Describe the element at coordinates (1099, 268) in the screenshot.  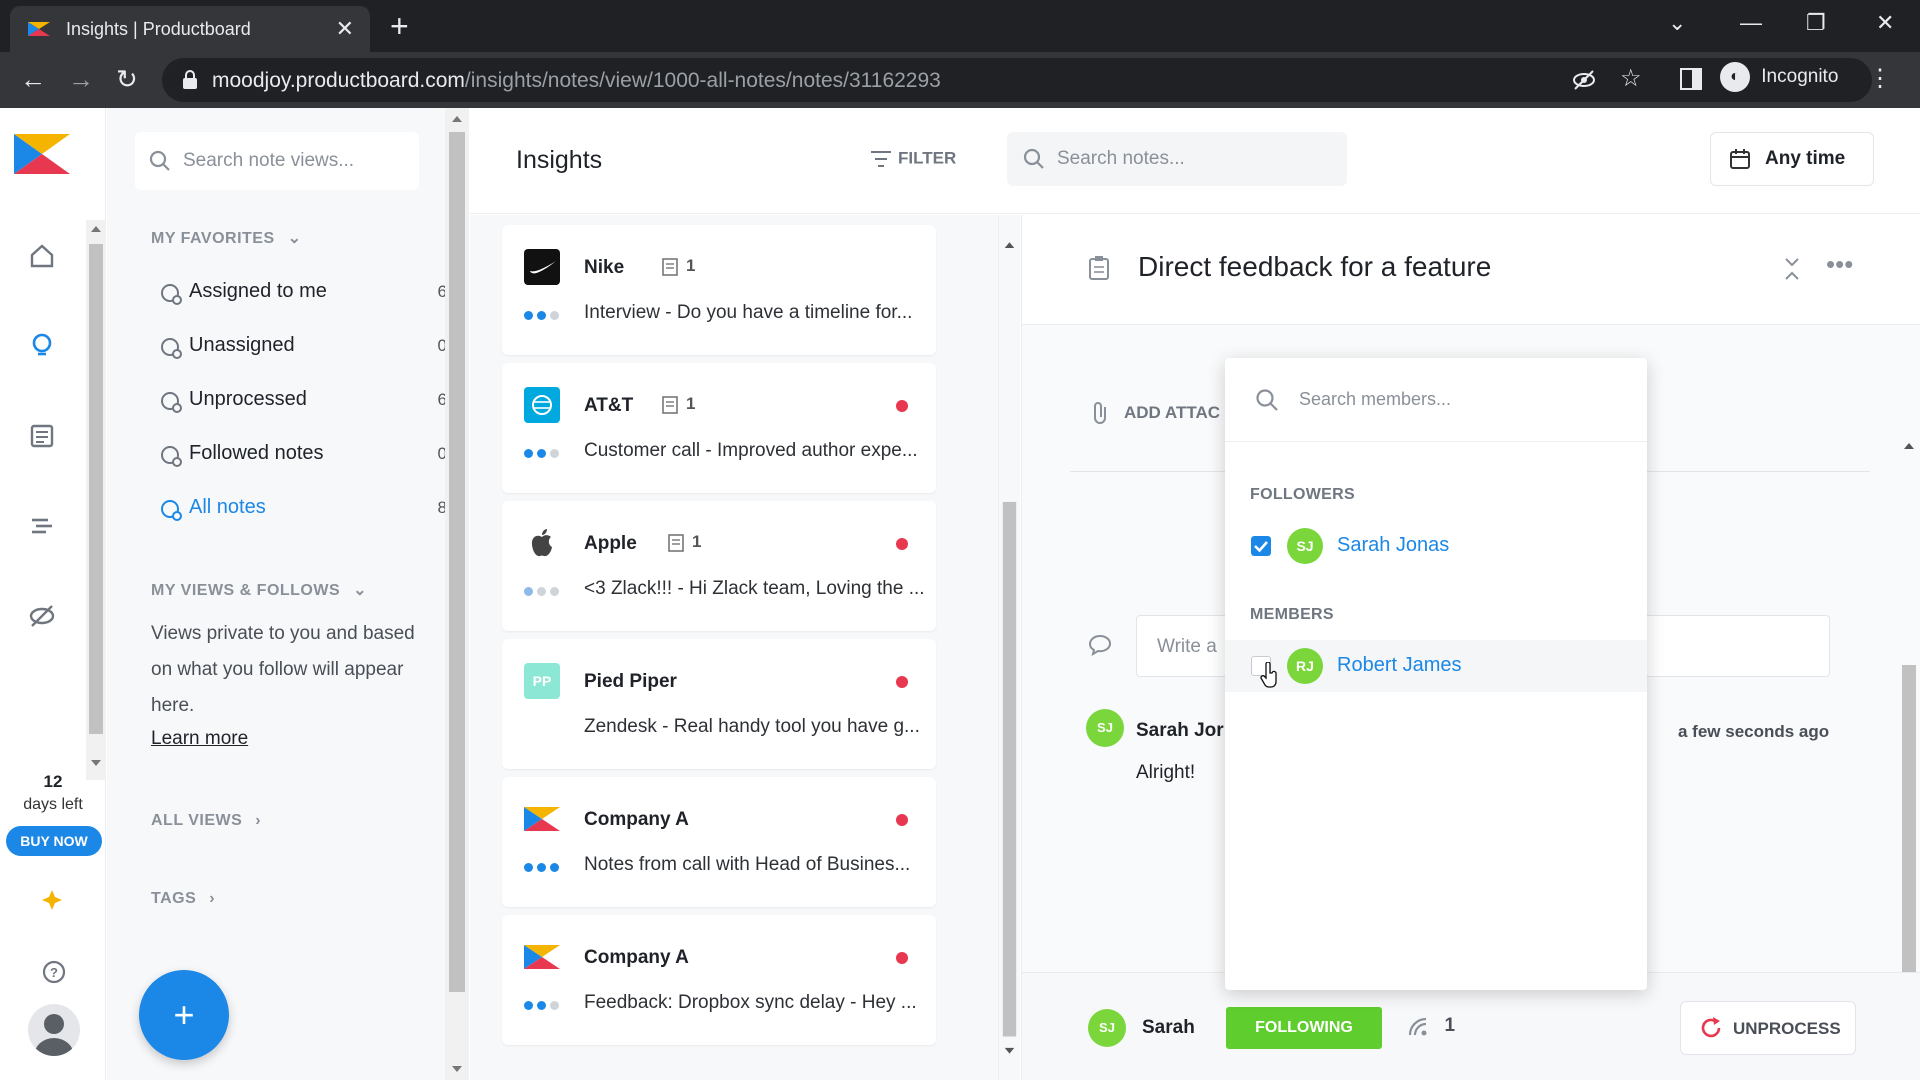
I see `note-document-icon` at that location.